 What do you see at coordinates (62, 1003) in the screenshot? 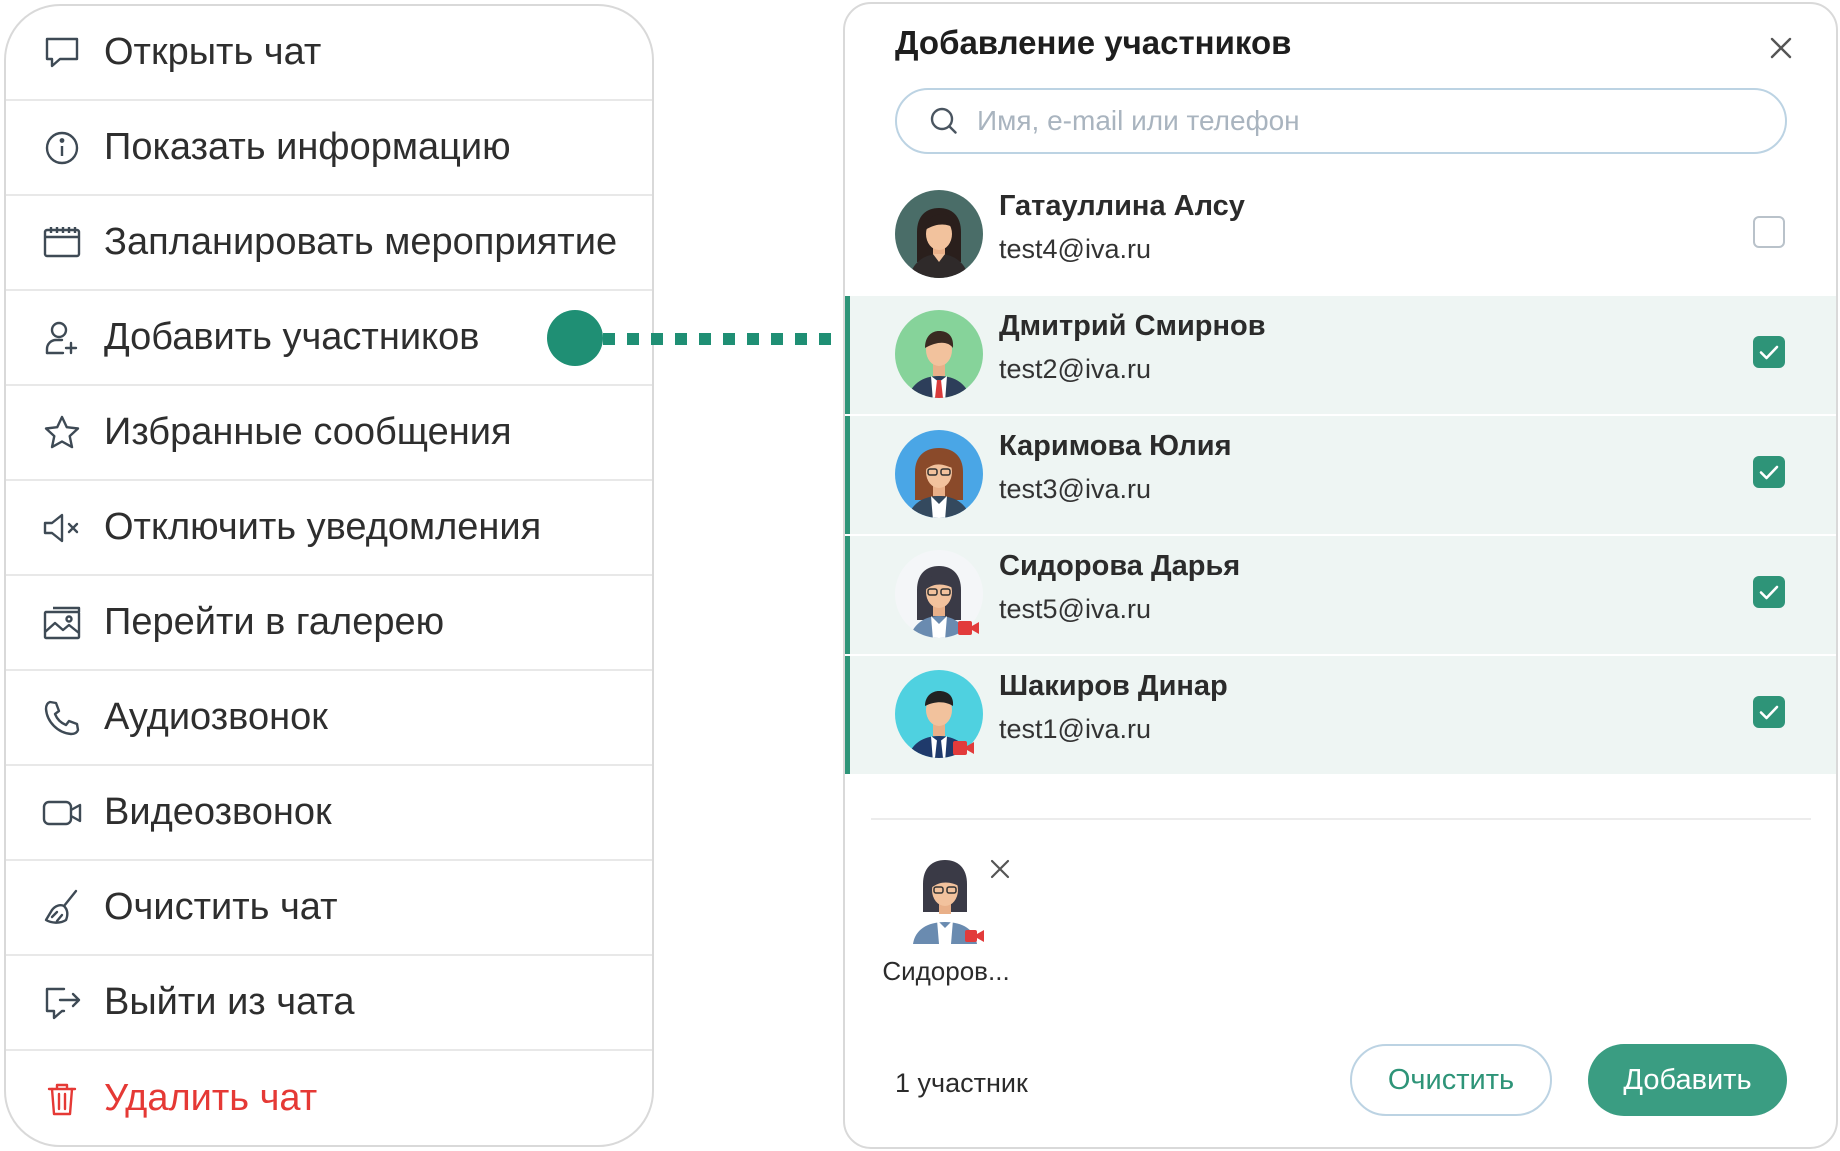
I see `exit-icon` at bounding box center [62, 1003].